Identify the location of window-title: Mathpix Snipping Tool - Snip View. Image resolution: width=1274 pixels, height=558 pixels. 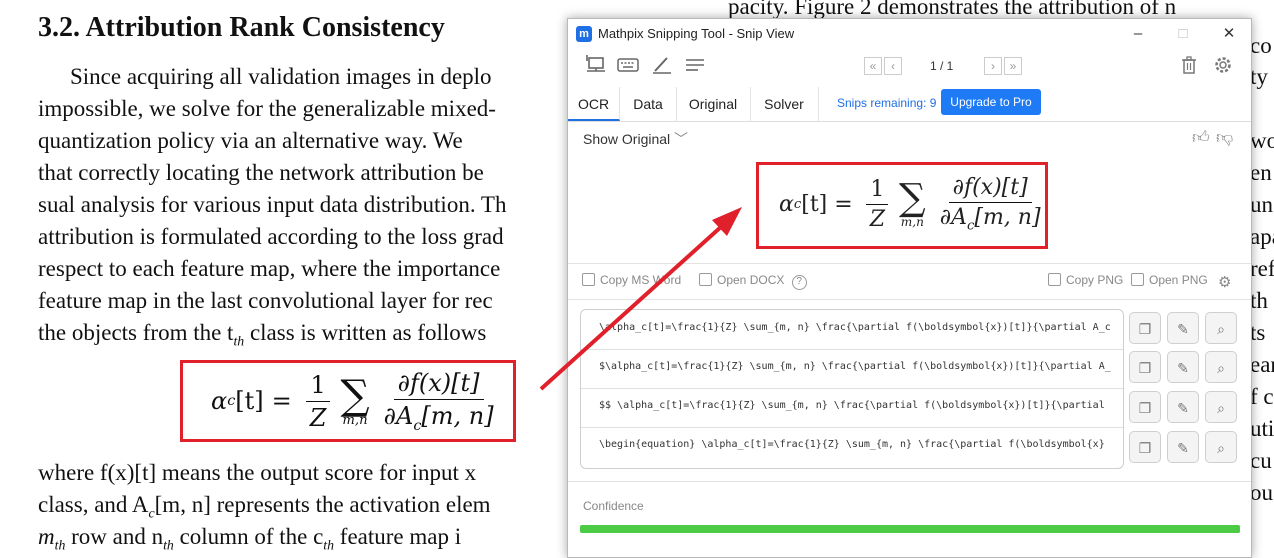
(696, 33).